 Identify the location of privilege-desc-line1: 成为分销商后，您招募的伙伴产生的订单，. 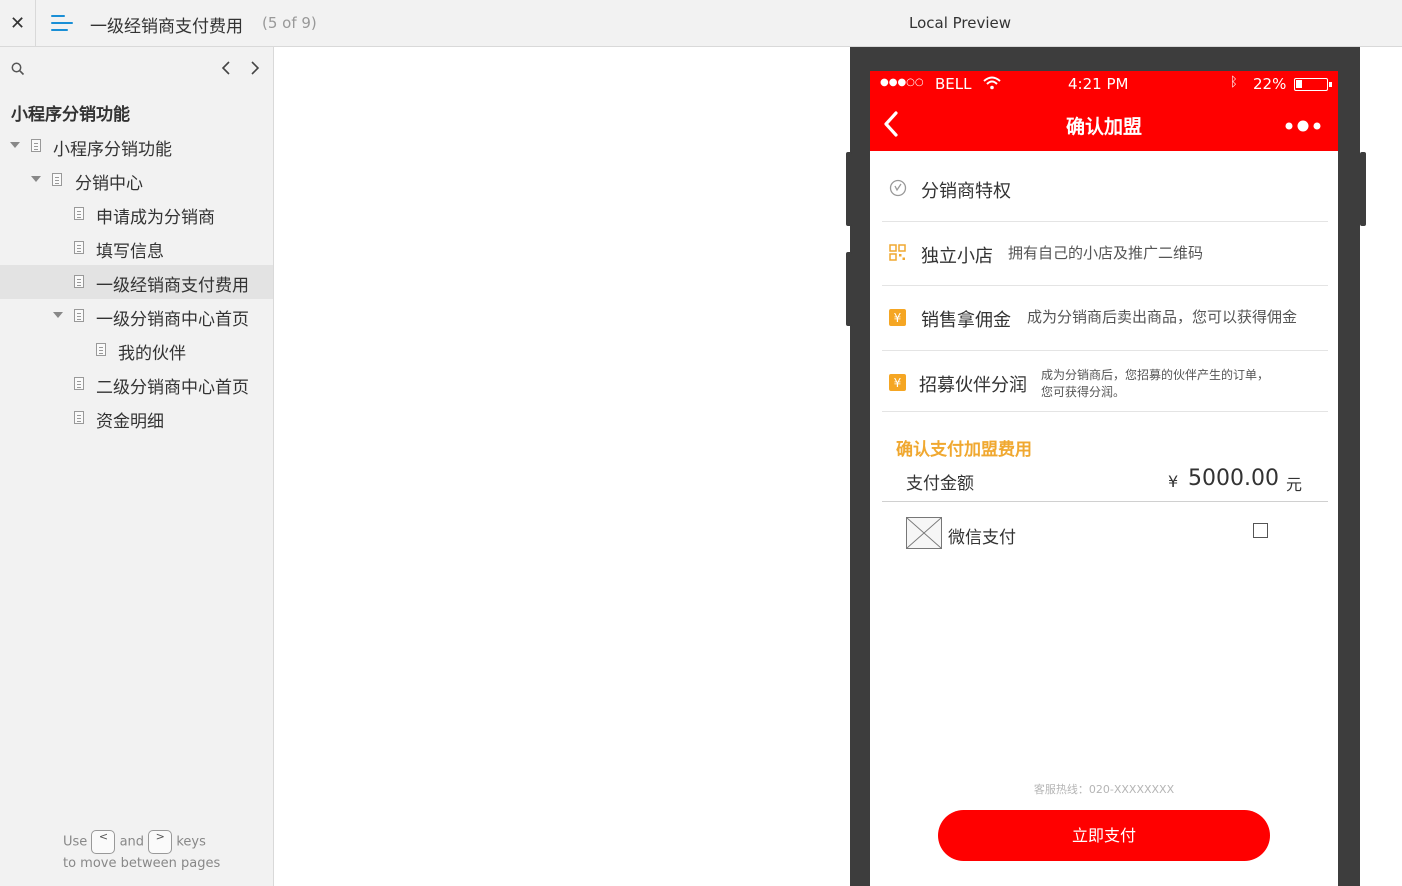
(1155, 375).